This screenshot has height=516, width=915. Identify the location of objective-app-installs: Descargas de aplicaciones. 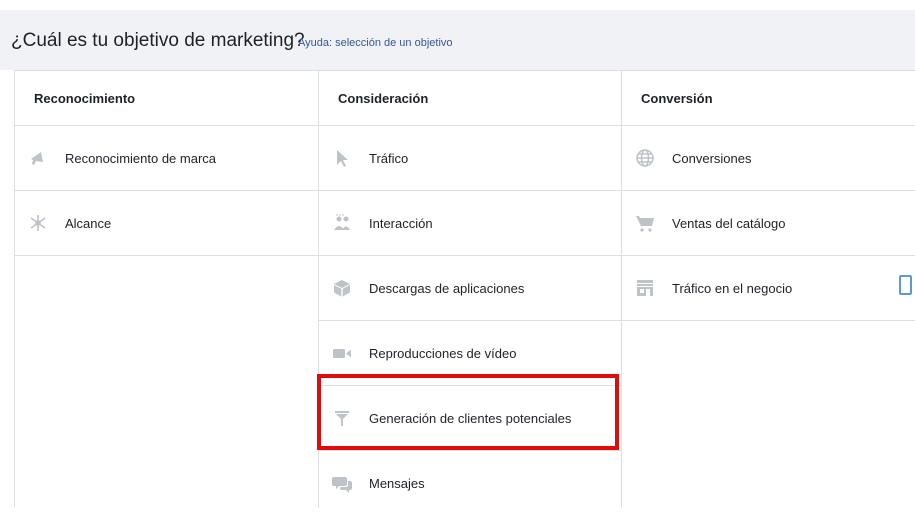
(470, 288).